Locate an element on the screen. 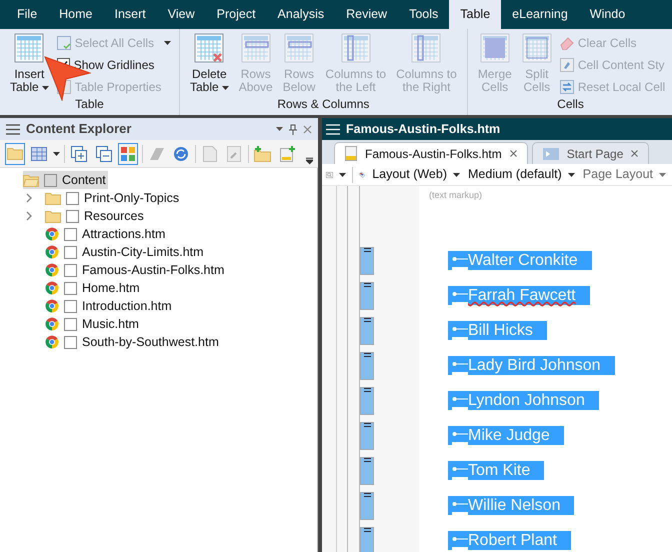 This screenshot has width=672, height=552. tree-item: Introduction.htm is located at coordinates (109, 306).